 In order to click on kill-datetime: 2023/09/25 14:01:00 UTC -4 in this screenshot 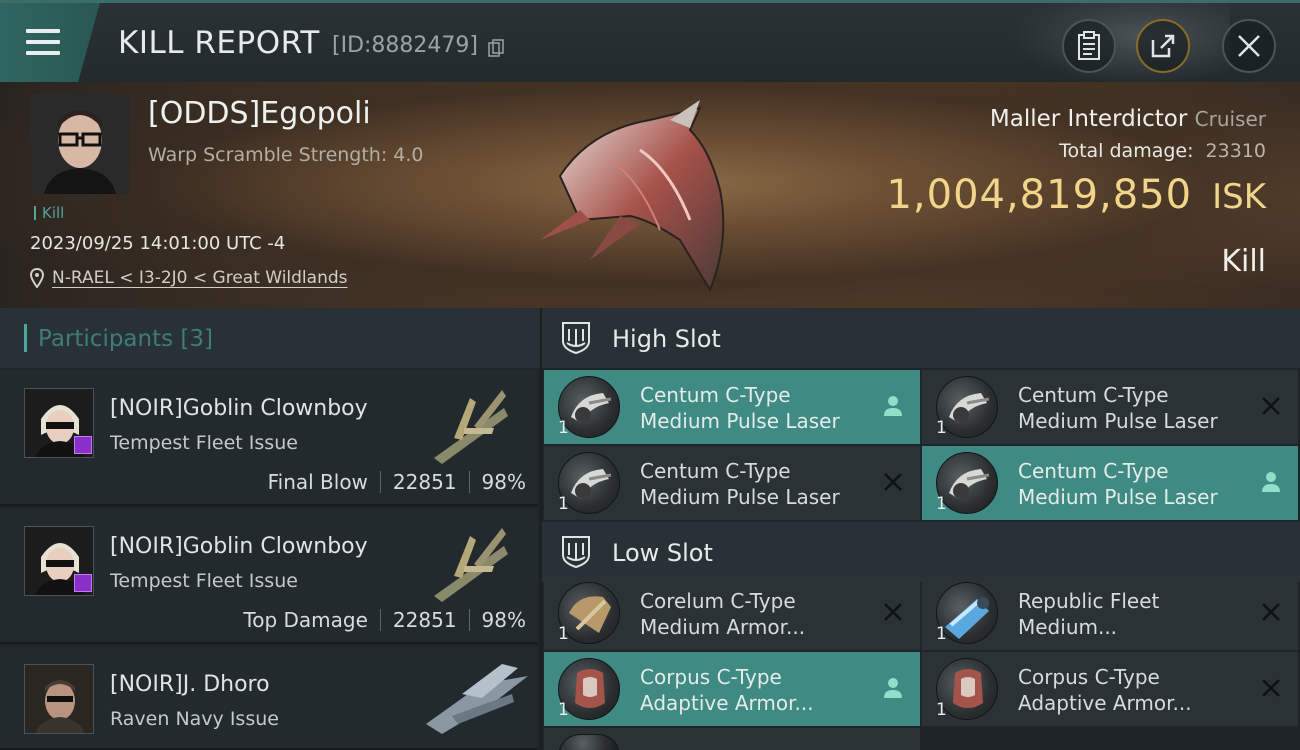, I will do `click(158, 243)`.